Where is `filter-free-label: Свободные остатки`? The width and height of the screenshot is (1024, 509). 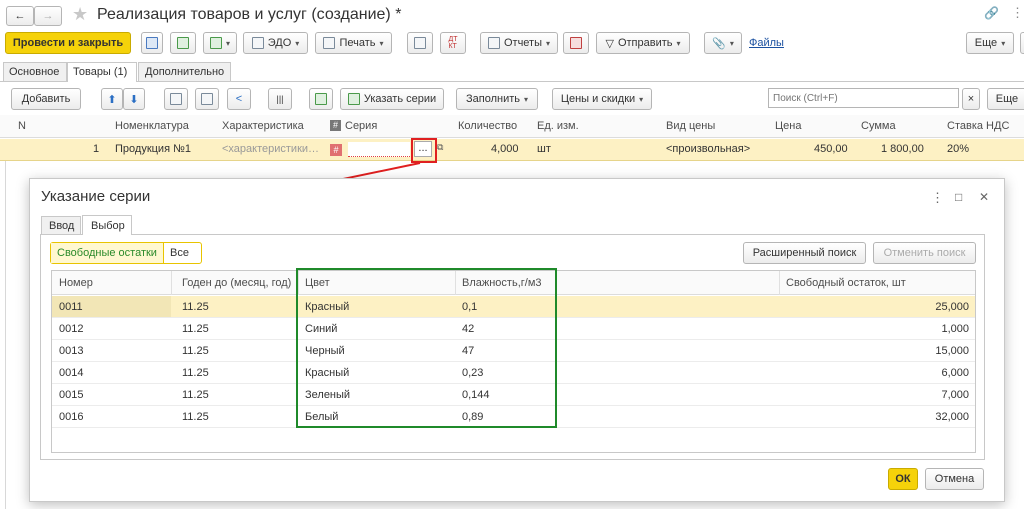
filter-free-label: Свободные остатки is located at coordinates (107, 253).